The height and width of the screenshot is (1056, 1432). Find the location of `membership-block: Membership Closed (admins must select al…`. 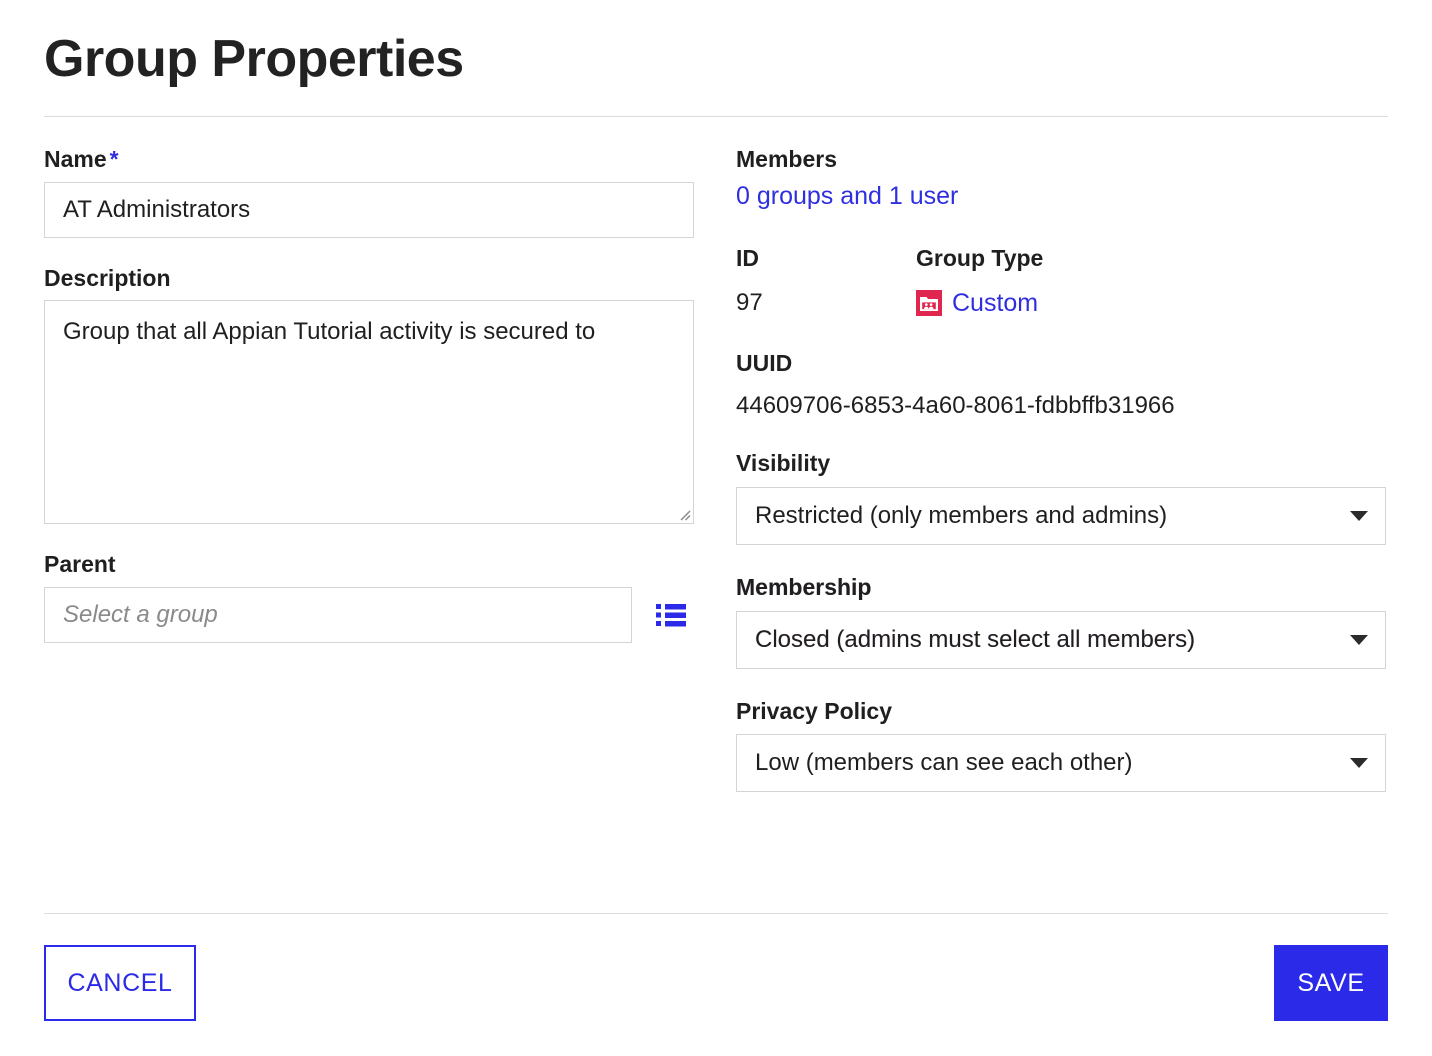

membership-block: Membership Closed (admins must select al… is located at coordinates (1062, 621).